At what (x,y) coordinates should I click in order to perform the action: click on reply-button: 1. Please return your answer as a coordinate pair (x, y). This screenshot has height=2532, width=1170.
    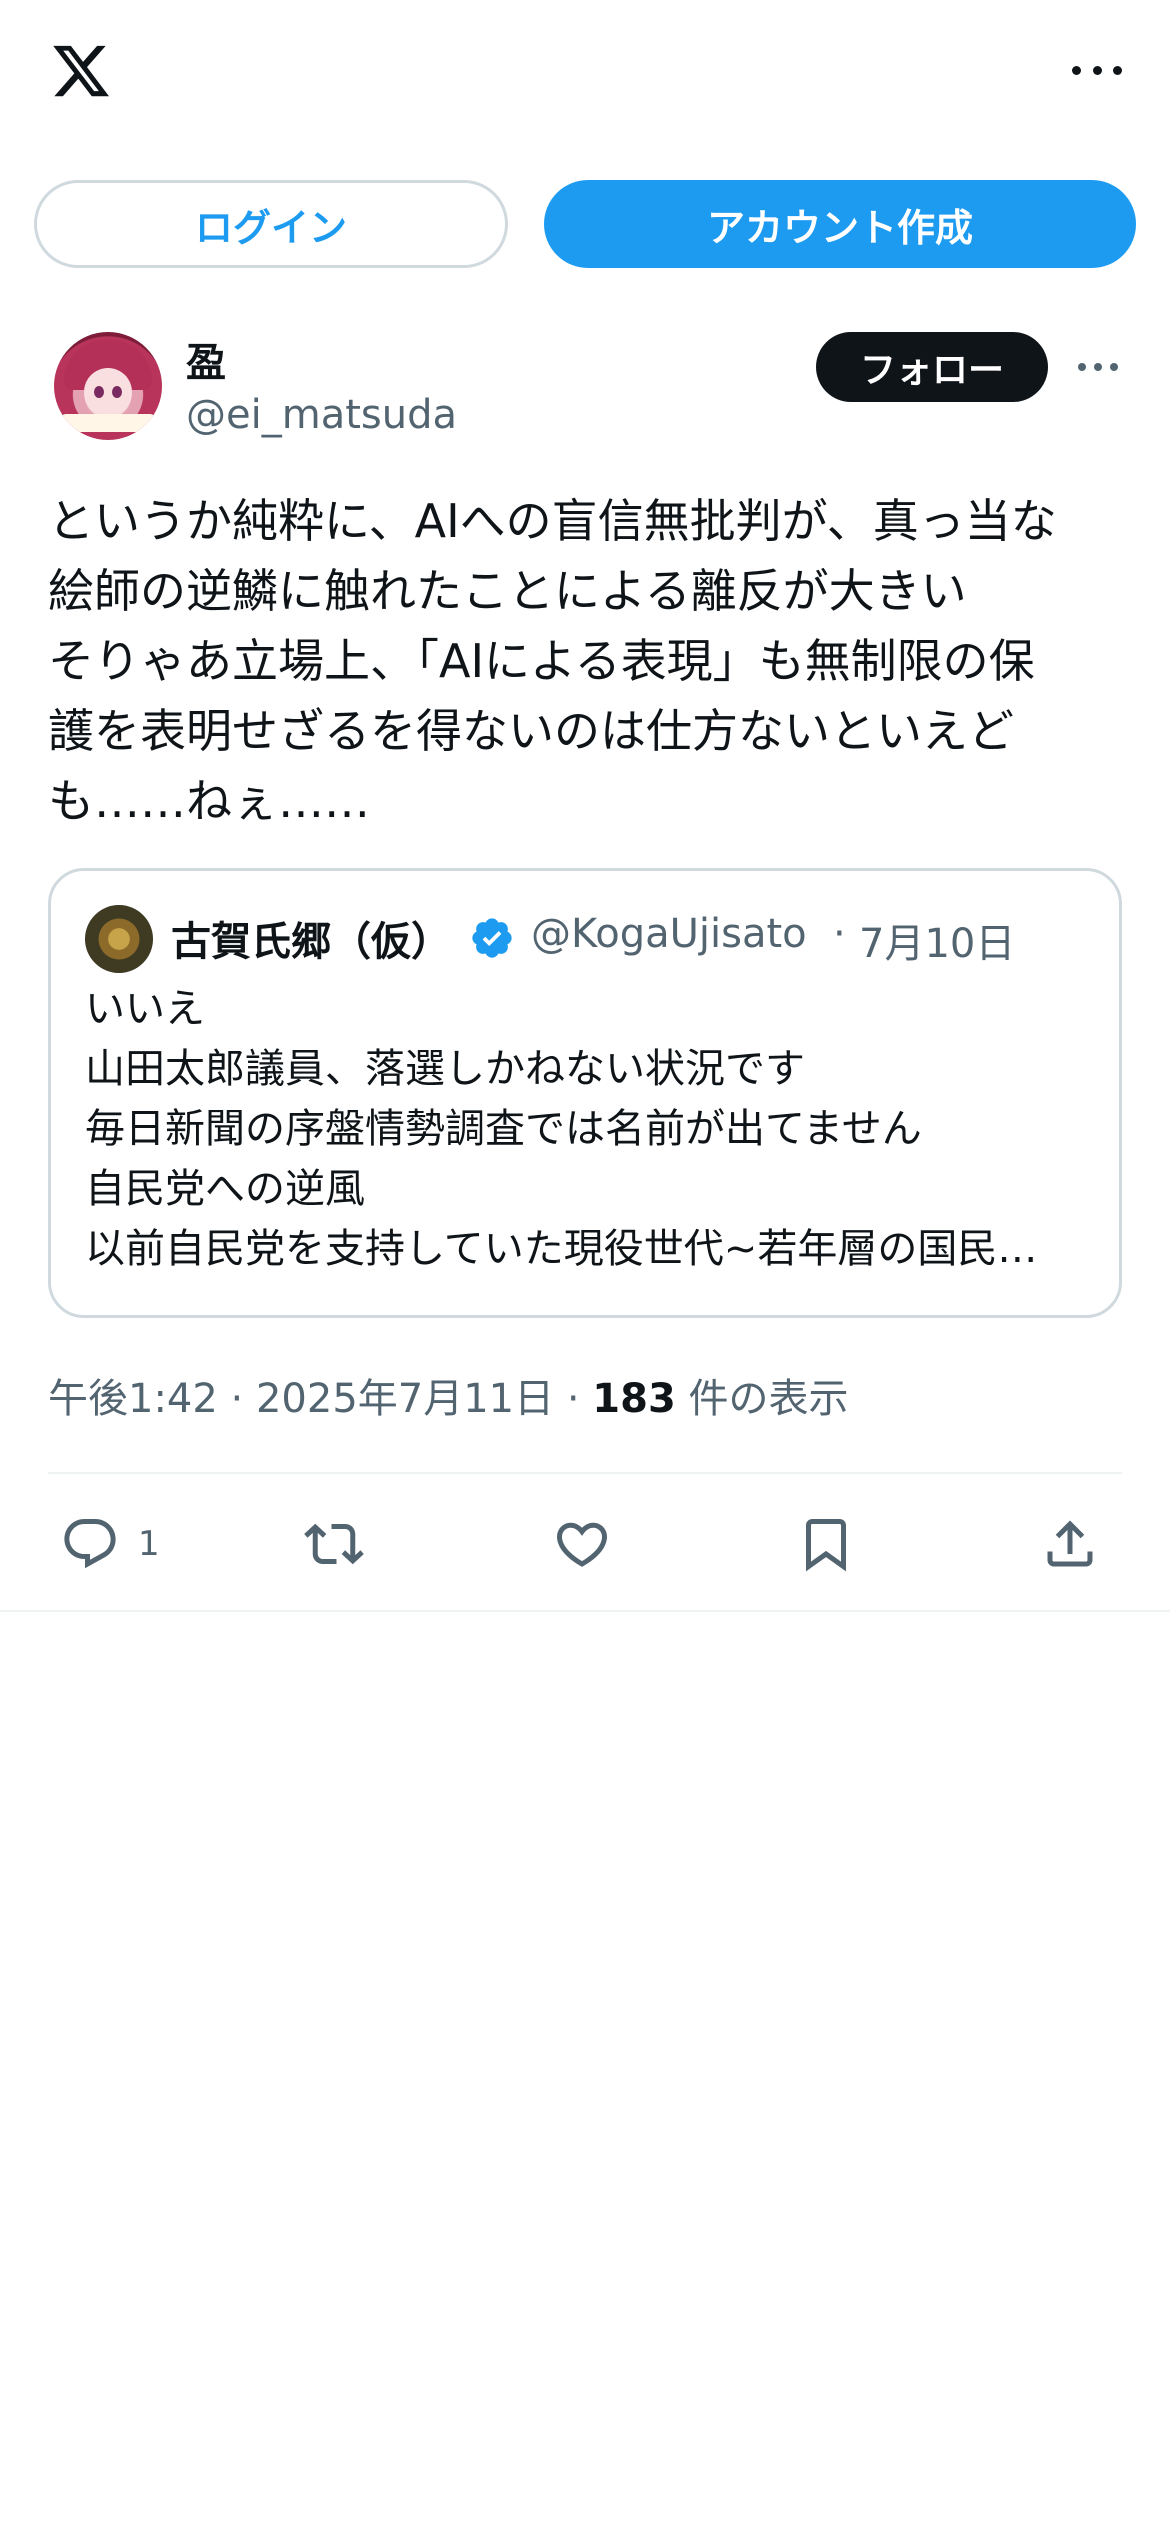
    Looking at the image, I should click on (110, 1544).